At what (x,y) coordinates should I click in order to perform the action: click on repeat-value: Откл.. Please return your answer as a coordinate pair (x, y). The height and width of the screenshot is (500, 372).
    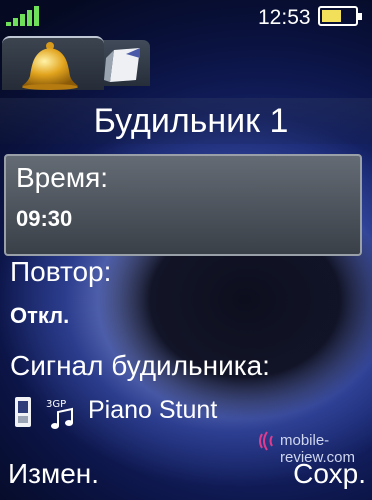
    Looking at the image, I should click on (40, 315).